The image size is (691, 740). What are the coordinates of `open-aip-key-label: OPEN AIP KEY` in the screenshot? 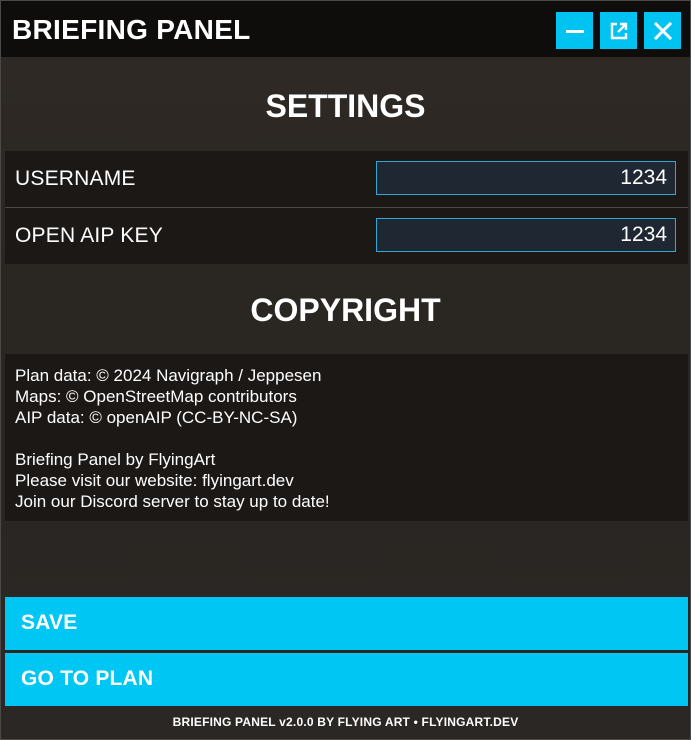 It's located at (89, 235).